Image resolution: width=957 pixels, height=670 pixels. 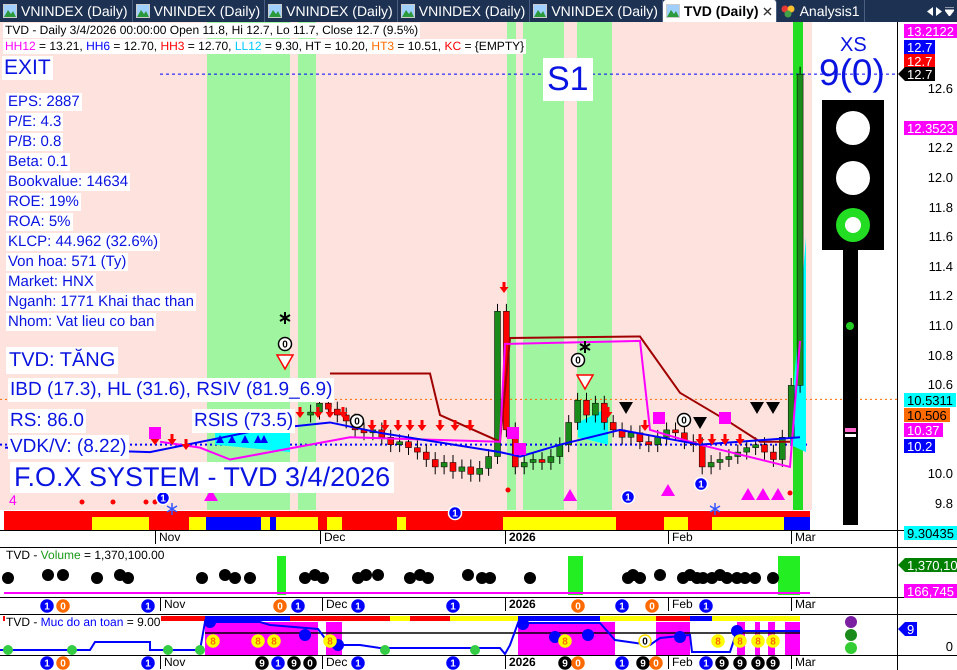 What do you see at coordinates (101, 302) in the screenshot?
I see `stat-text: Nganh: 1771 Khai thac than` at bounding box center [101, 302].